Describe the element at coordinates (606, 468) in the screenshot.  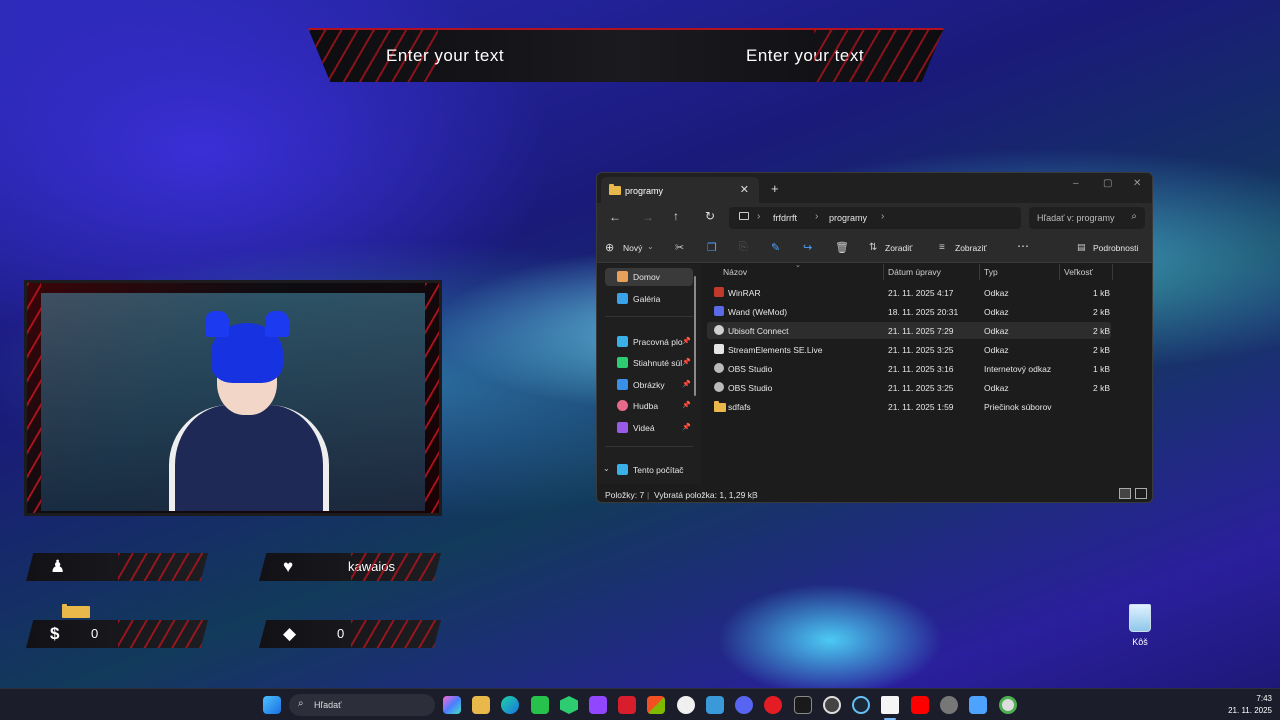
I see `chevron-down-icon: ⌄` at that location.